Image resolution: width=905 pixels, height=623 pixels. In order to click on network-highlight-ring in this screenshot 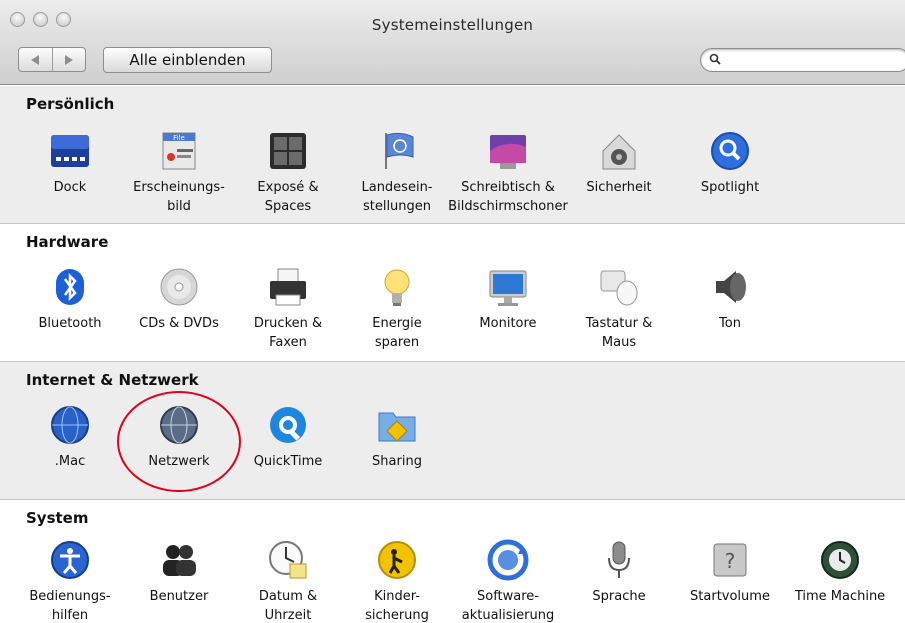, I will do `click(179, 441)`.